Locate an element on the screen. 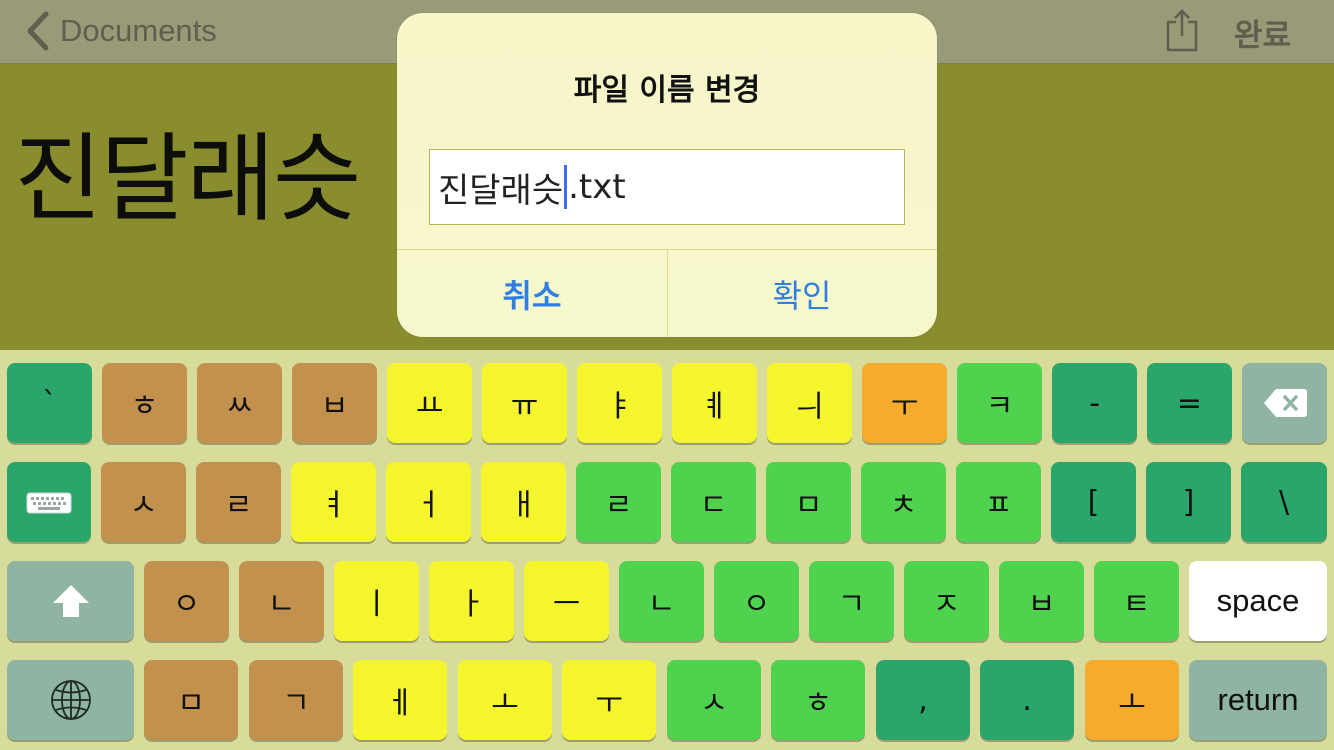 The width and height of the screenshot is (1334, 750). share-icon is located at coordinates (1182, 30).